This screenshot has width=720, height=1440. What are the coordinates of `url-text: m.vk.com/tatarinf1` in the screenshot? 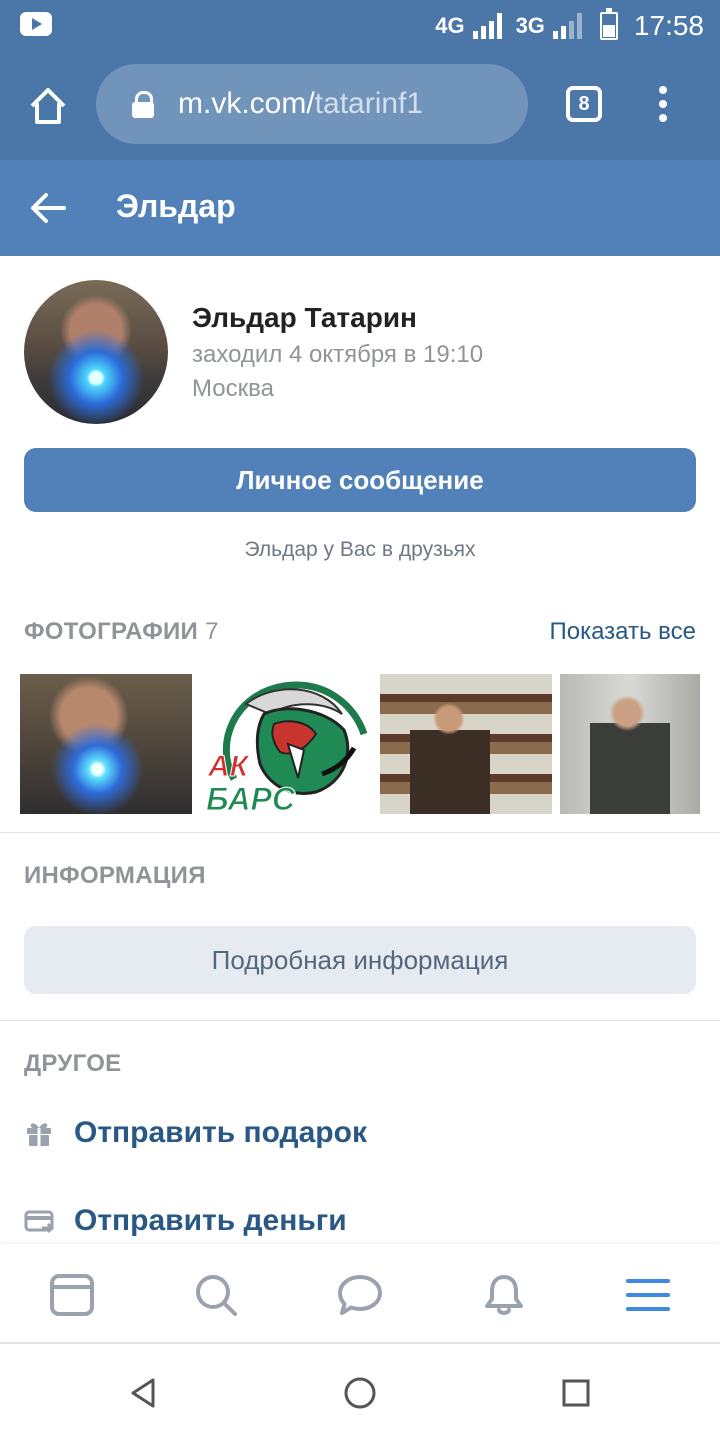 It's located at (300, 104).